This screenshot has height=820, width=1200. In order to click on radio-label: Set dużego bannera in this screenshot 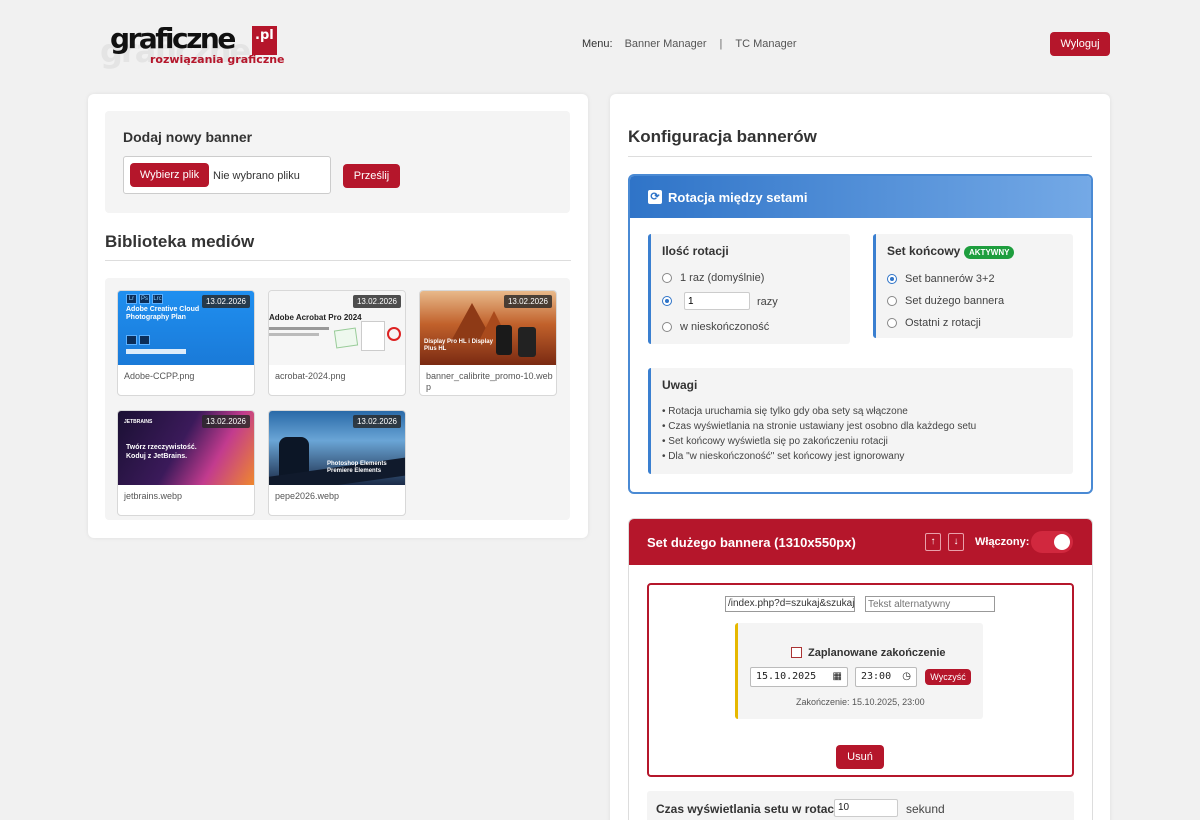, I will do `click(955, 301)`.